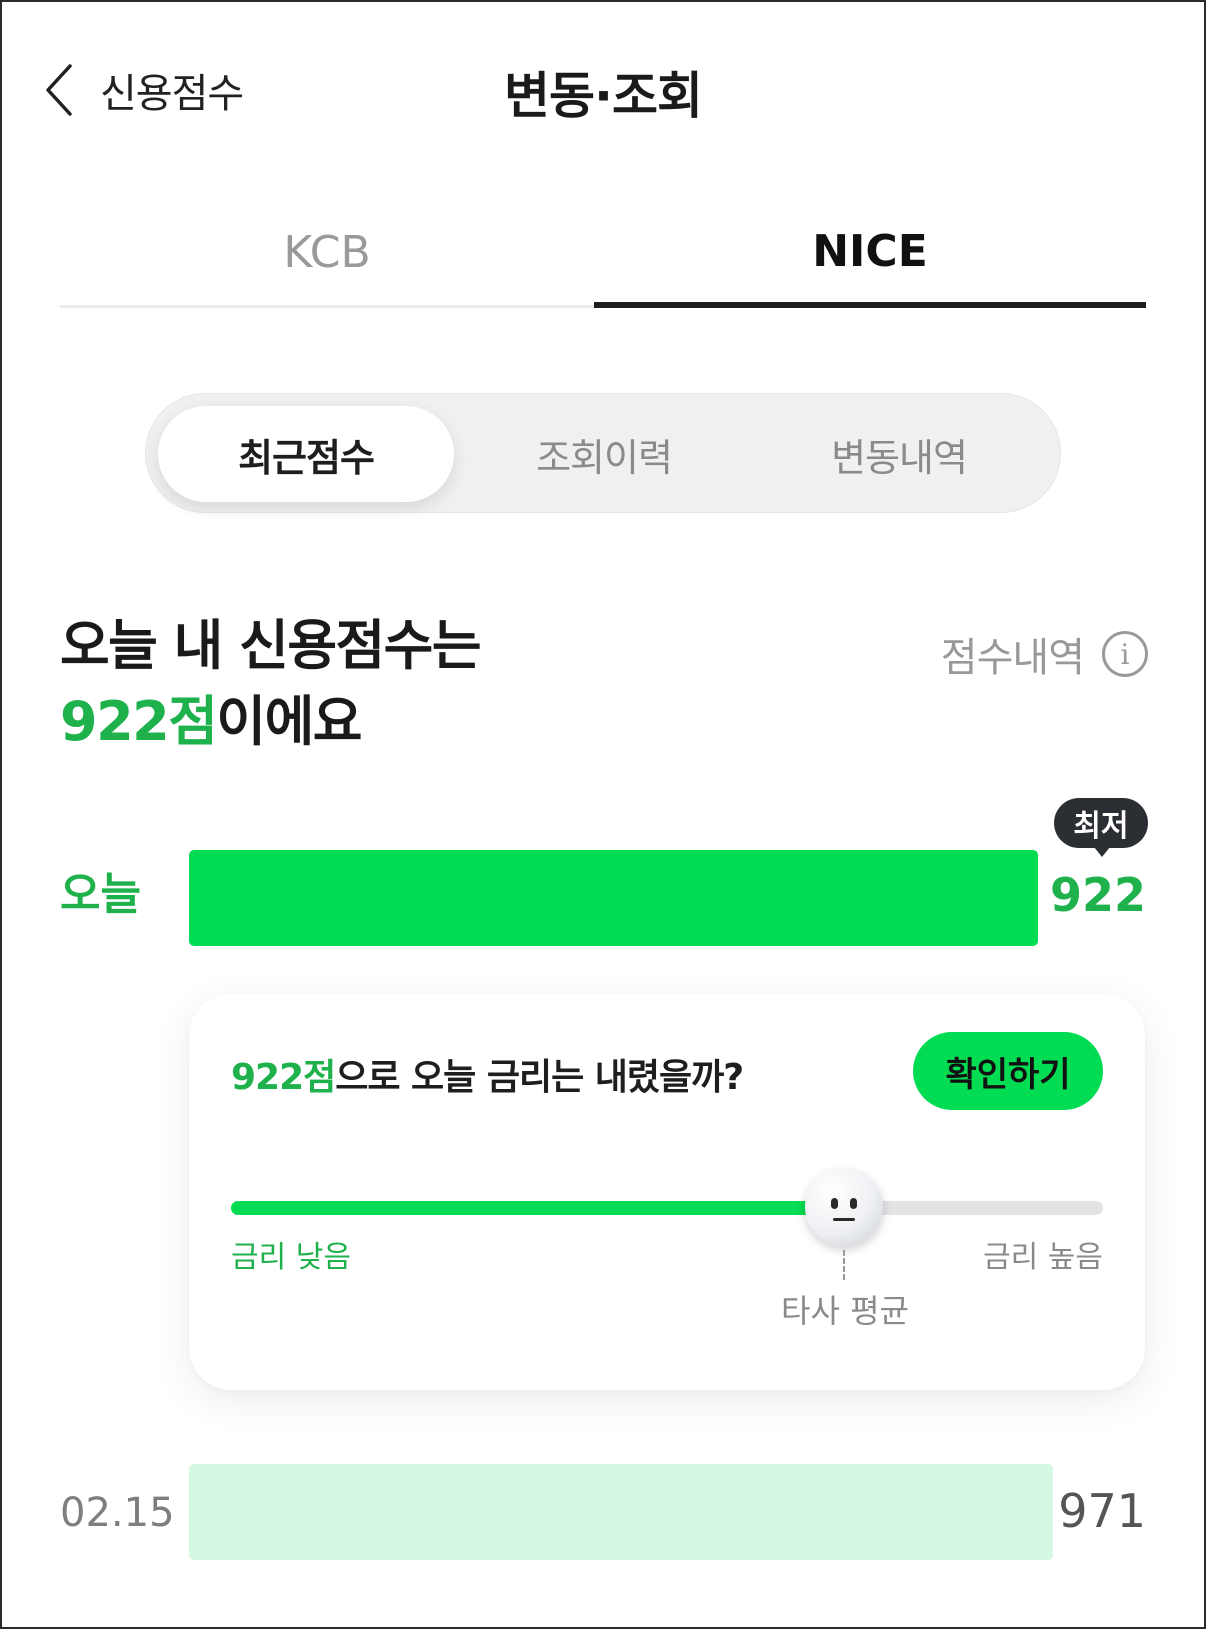 The width and height of the screenshot is (1206, 1629). I want to click on tab-nice: NICE, so click(870, 254).